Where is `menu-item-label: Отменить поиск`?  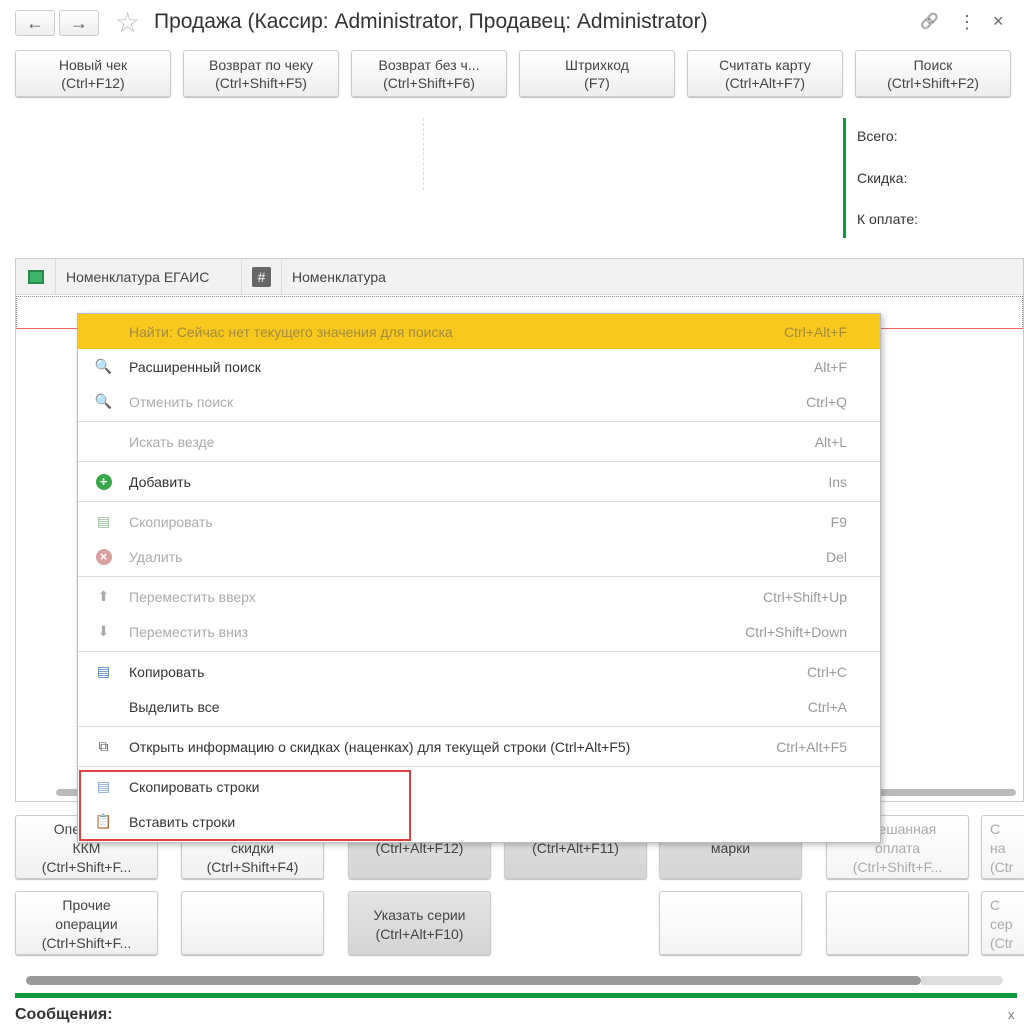
menu-item-label: Отменить поиск is located at coordinates (181, 401).